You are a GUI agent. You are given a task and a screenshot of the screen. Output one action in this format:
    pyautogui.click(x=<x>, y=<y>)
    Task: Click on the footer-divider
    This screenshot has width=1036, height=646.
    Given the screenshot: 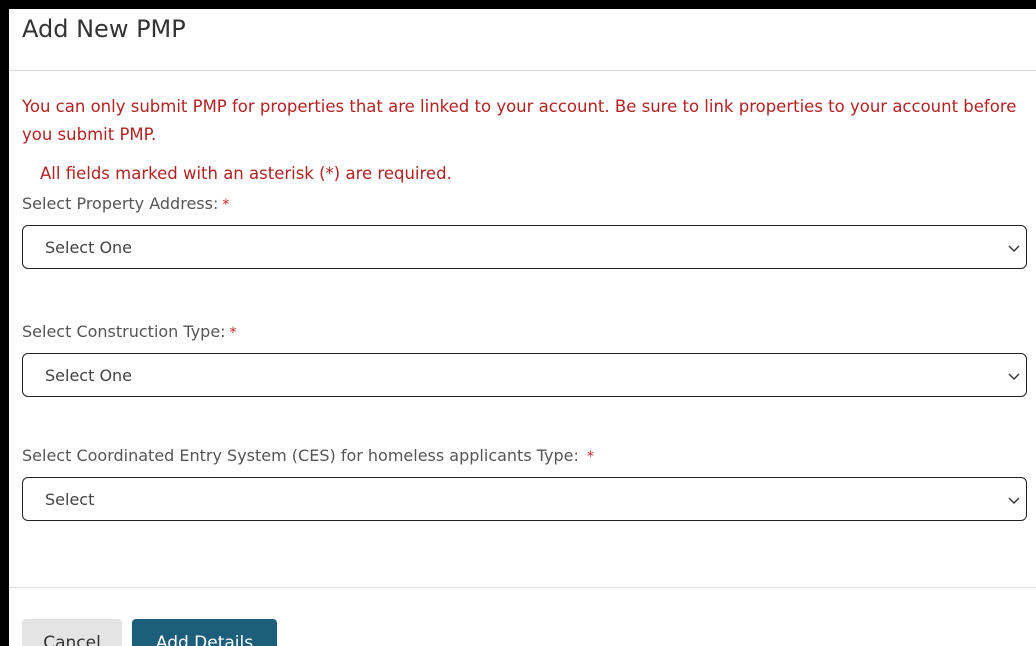 What is the action you would take?
    pyautogui.click(x=522, y=587)
    